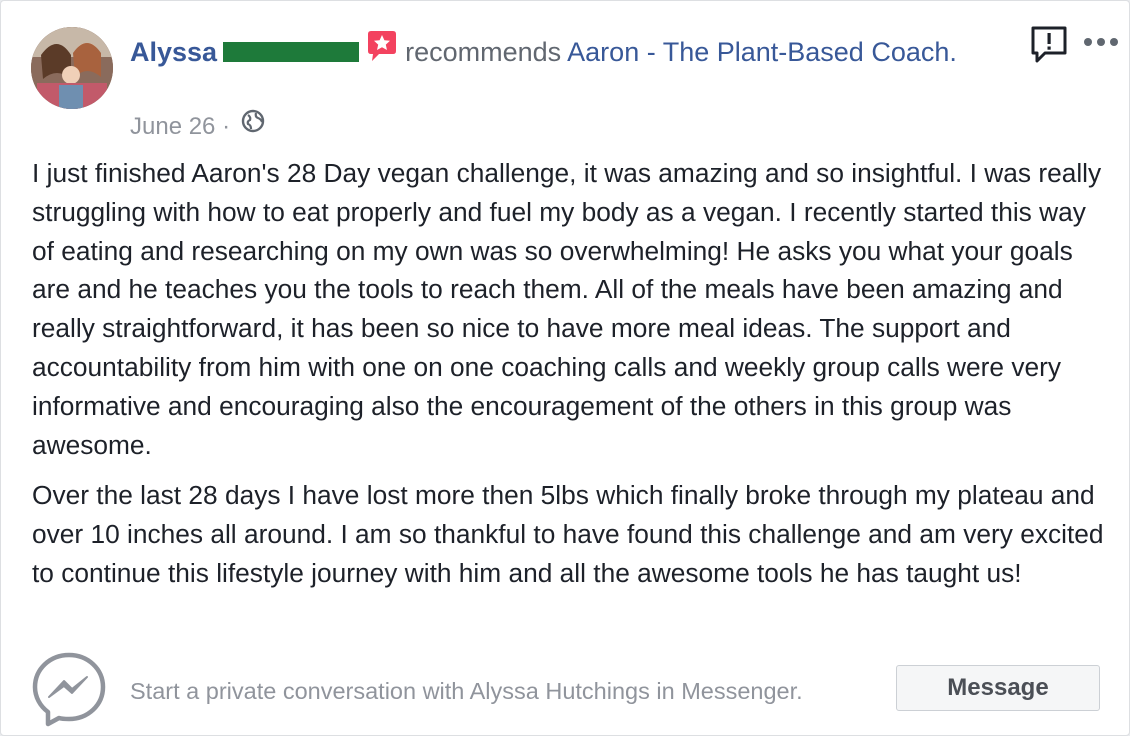  What do you see at coordinates (762, 52) in the screenshot?
I see `page-link: Aaron - The Plant-Based Coach.` at bounding box center [762, 52].